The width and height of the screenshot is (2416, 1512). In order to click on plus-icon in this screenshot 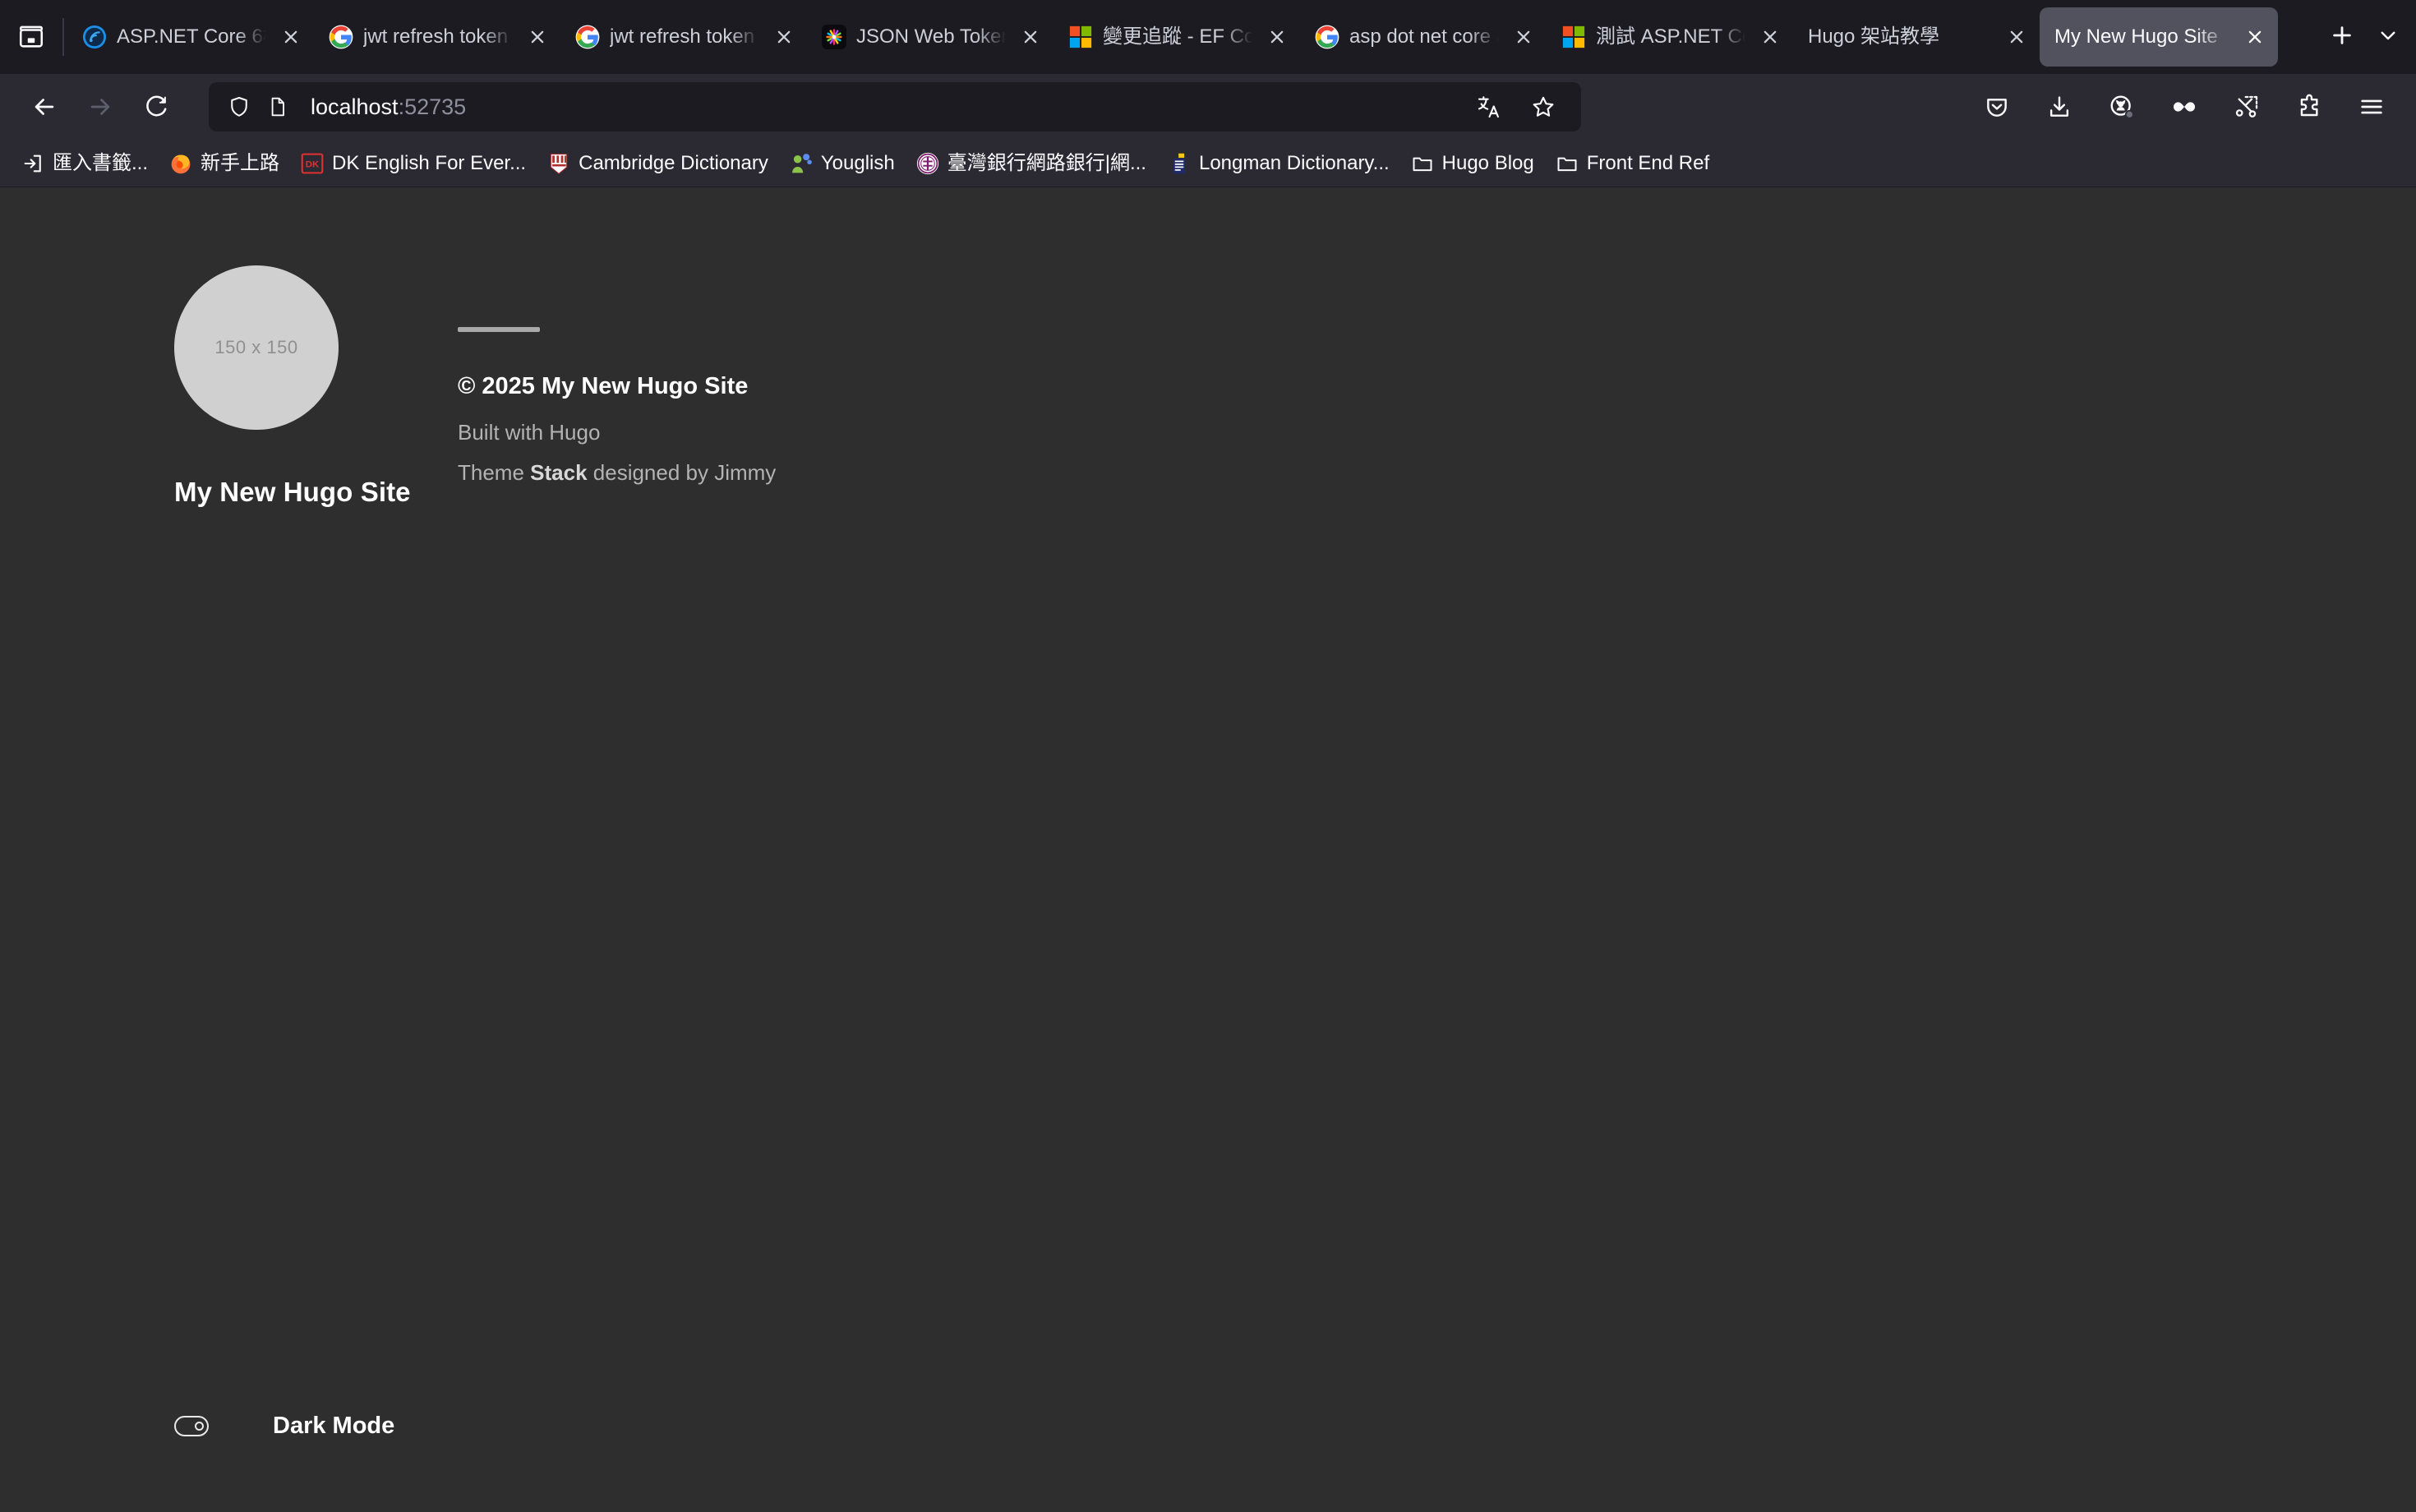, I will do `click(2342, 38)`.